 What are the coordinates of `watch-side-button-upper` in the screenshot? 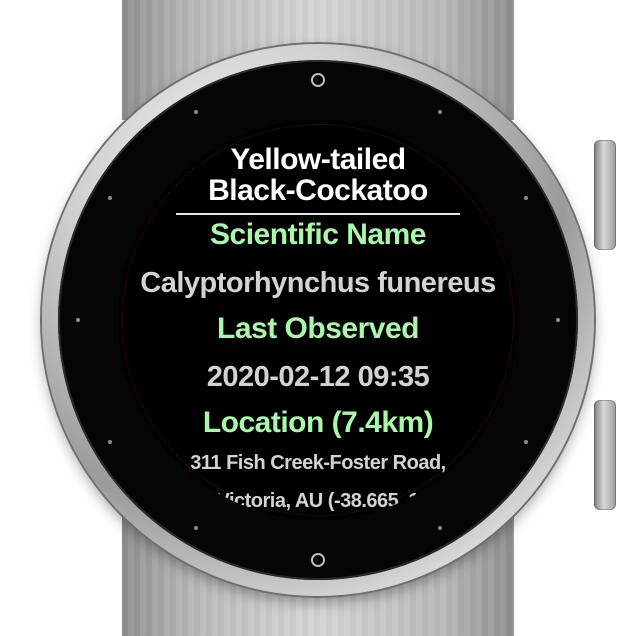 It's located at (605, 195).